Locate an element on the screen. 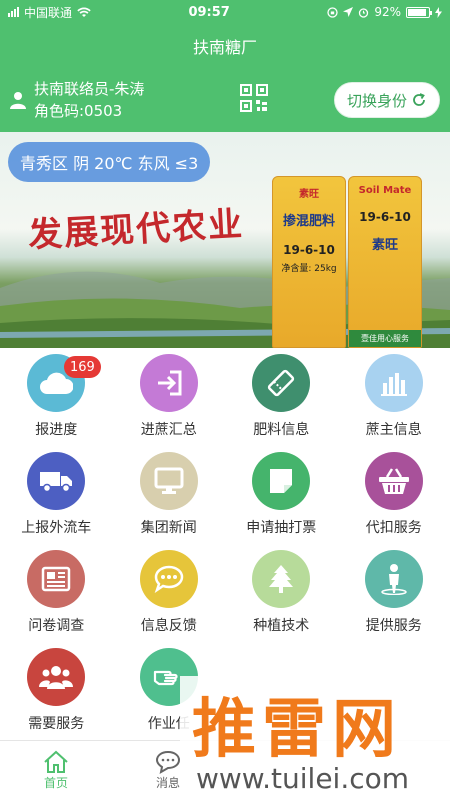 This screenshot has width=450, height=800. truck-icon is located at coordinates (56, 482).